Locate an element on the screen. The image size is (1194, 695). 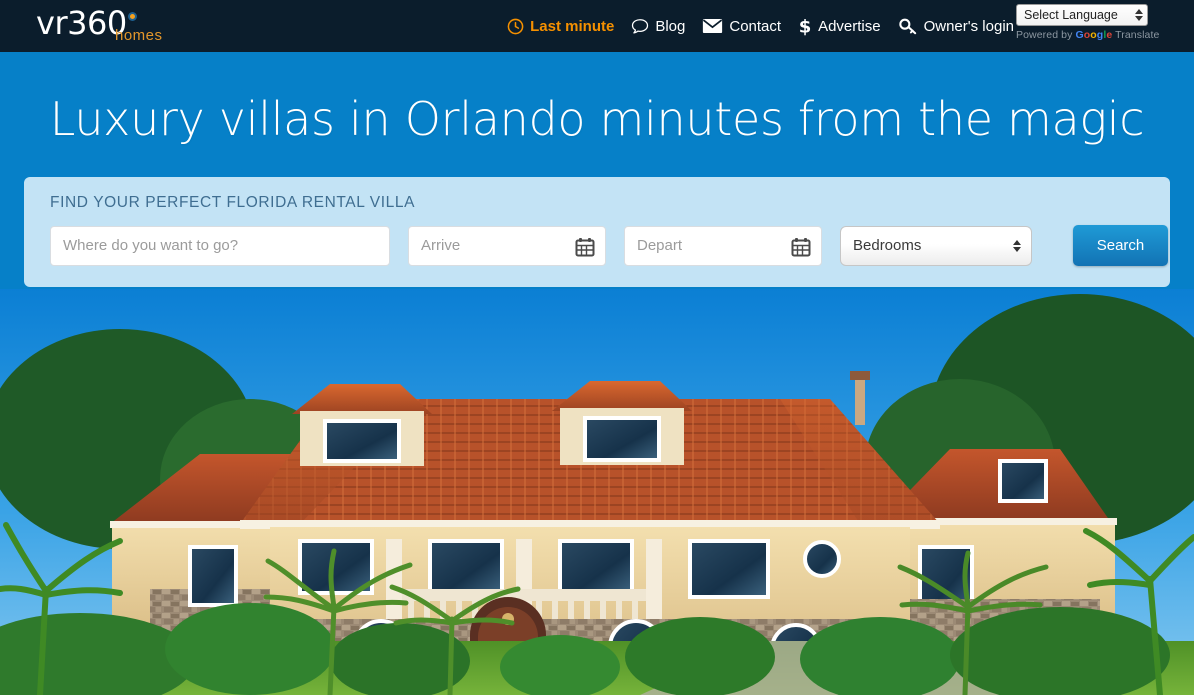
dollar-icon: $ is located at coordinates (805, 26).